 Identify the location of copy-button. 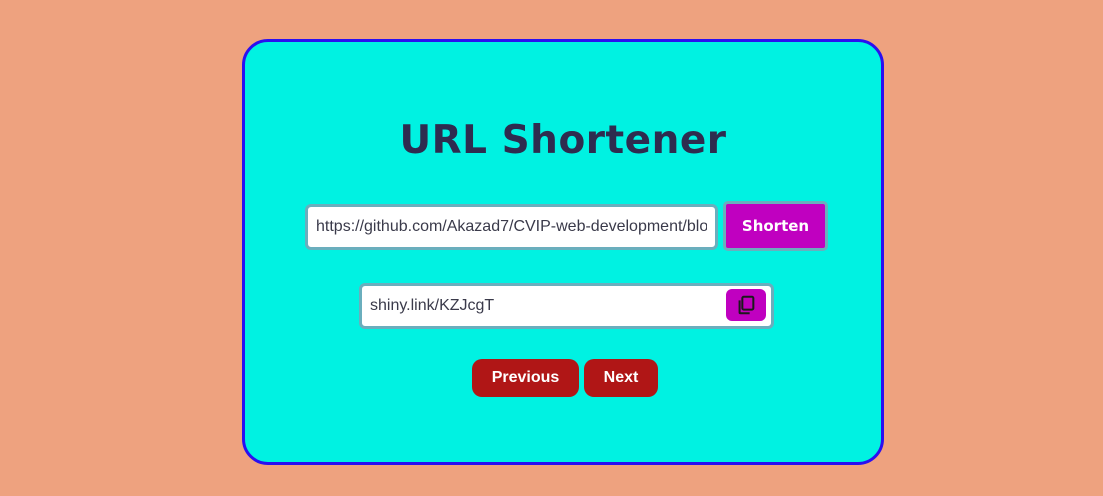
(746, 305).